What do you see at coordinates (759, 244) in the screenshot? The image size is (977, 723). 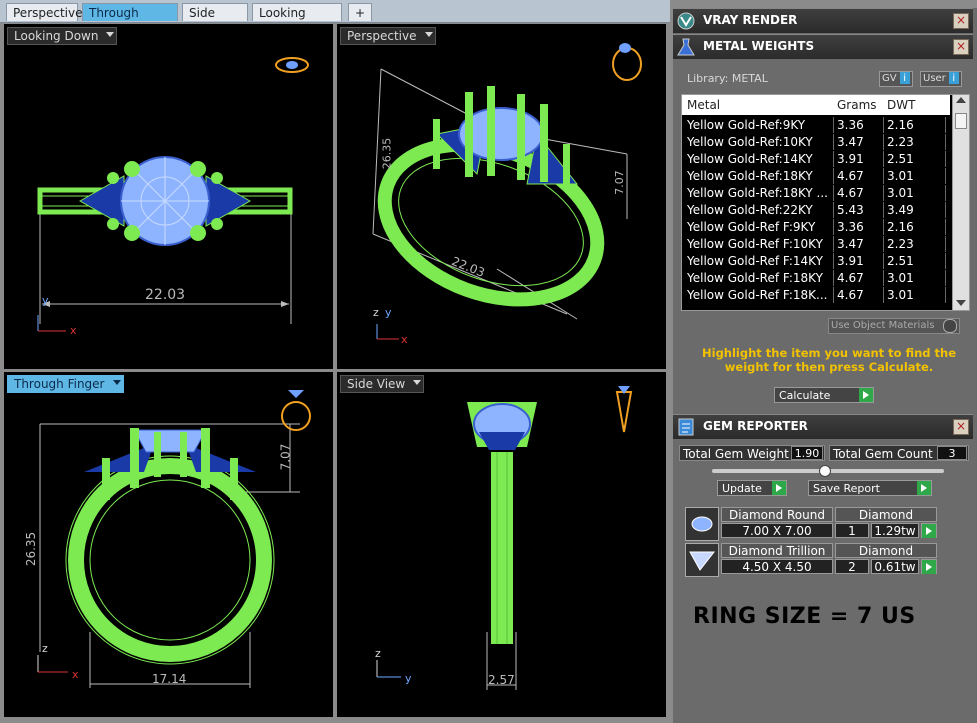 I see `cell-metal-name: Yellow Gold-Ref F:10KY` at bounding box center [759, 244].